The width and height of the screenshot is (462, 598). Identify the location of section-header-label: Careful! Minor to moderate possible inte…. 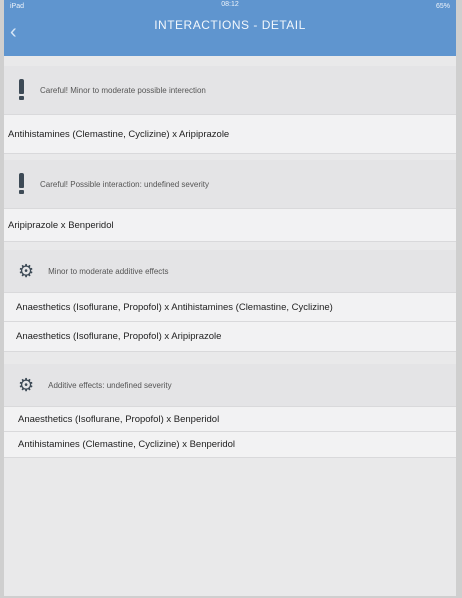
(123, 90).